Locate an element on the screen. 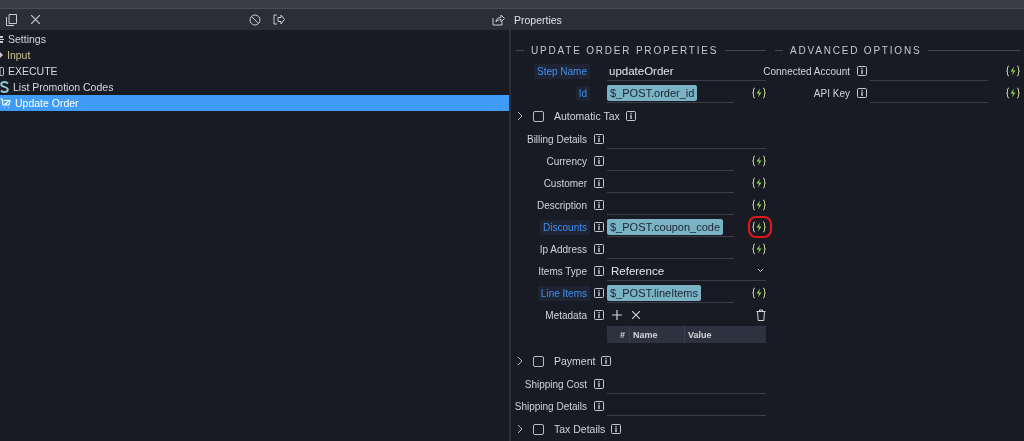  chevron-down-icon is located at coordinates (760, 270).